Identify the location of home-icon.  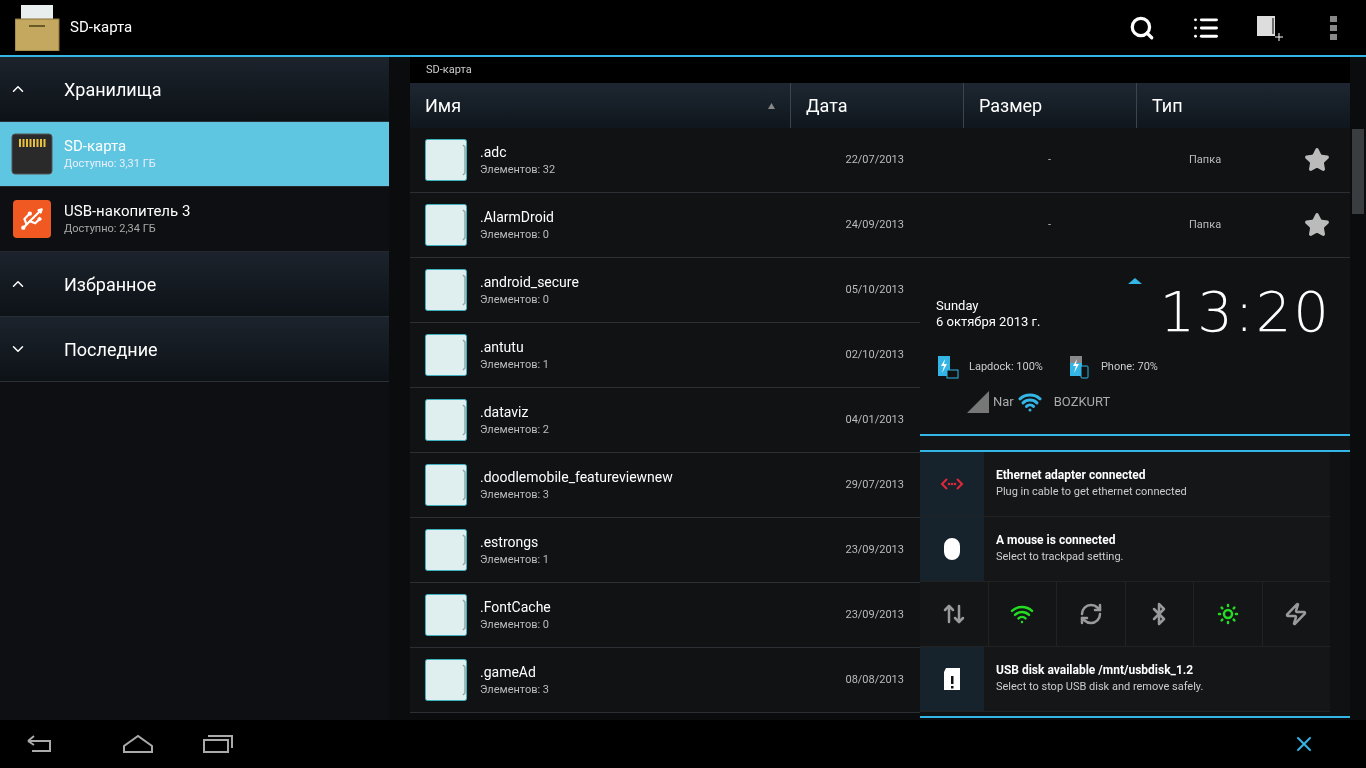
(138, 744).